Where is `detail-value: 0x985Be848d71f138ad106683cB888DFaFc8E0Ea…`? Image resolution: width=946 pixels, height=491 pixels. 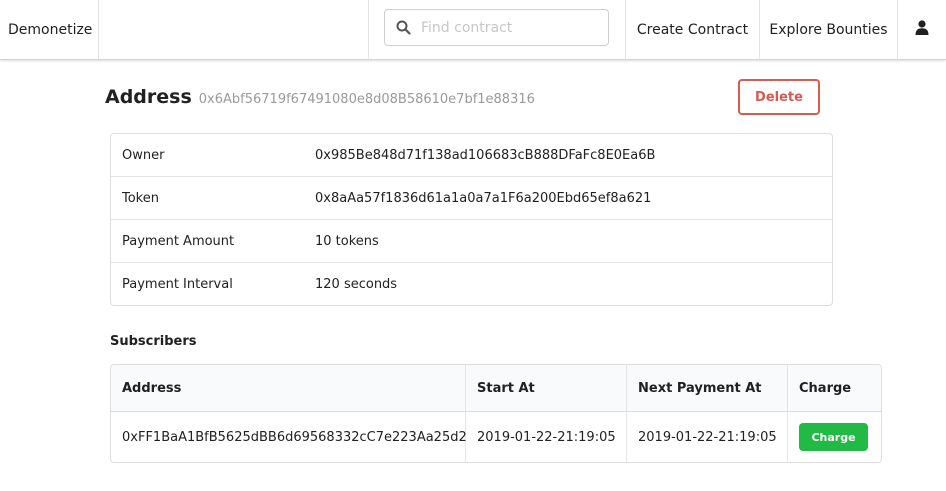
detail-value: 0x985Be848d71f138ad106683cB888DFaFc8E0Ea… is located at coordinates (485, 155).